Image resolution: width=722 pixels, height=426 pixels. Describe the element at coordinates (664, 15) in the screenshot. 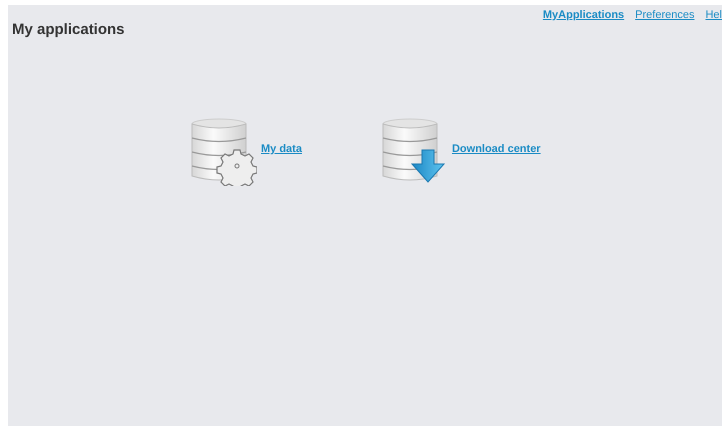

I see `nav-link: Preferences` at that location.